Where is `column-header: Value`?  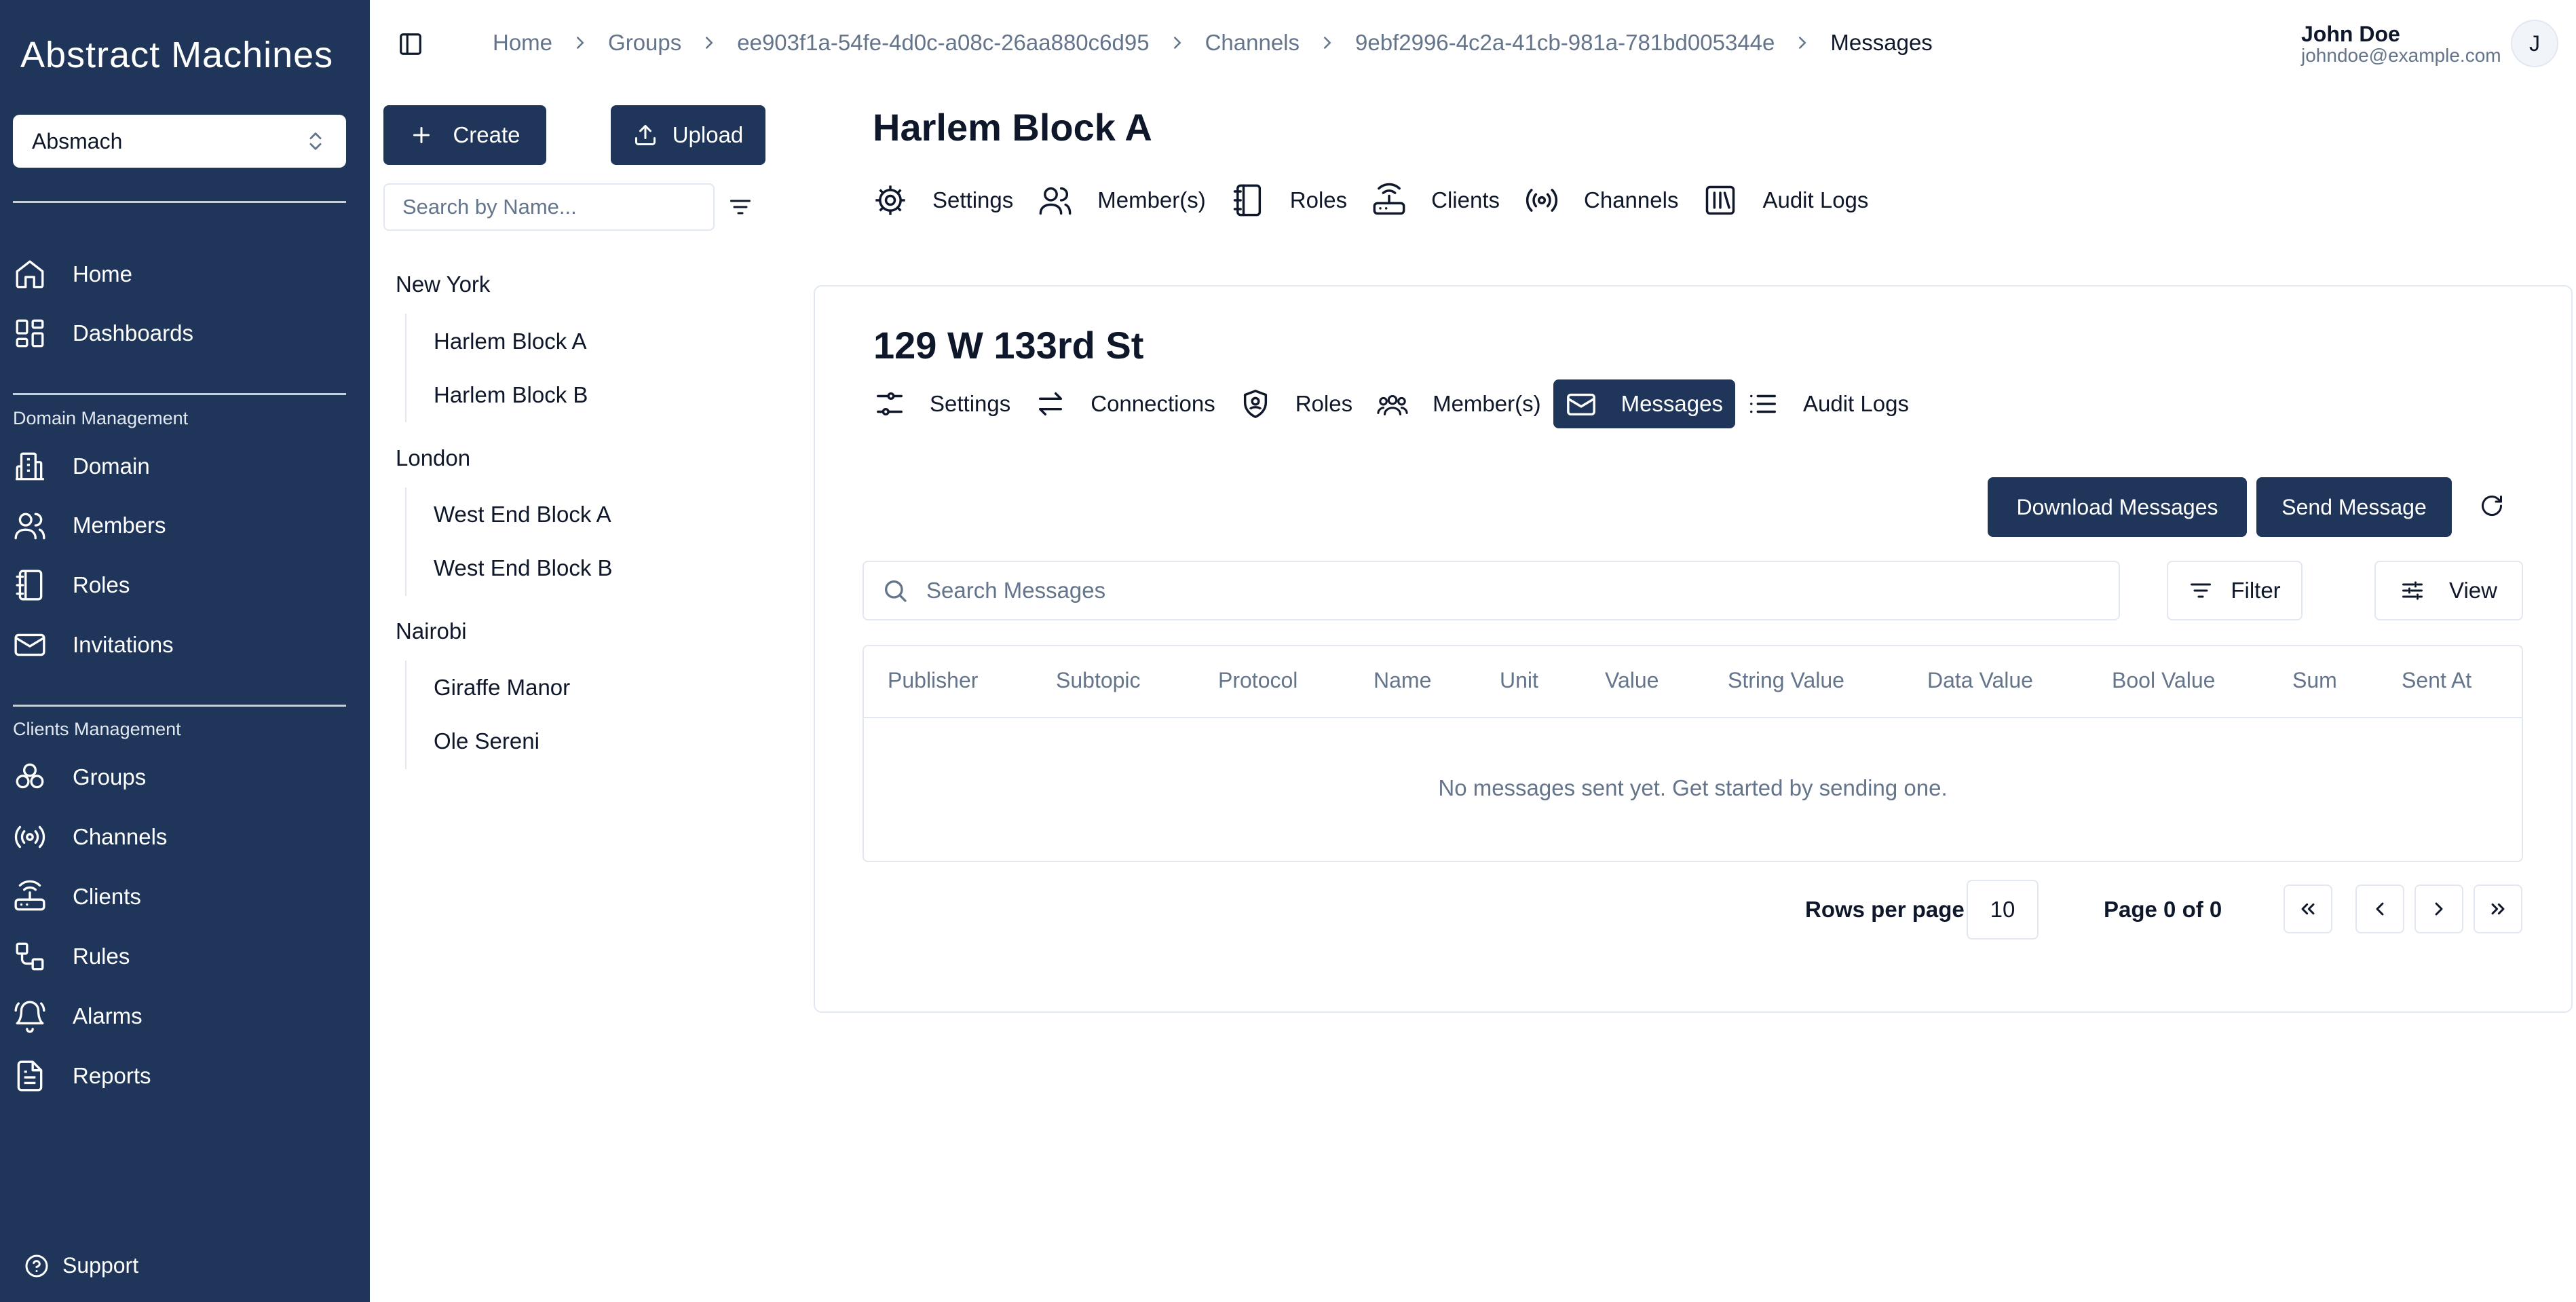 column-header: Value is located at coordinates (1632, 680).